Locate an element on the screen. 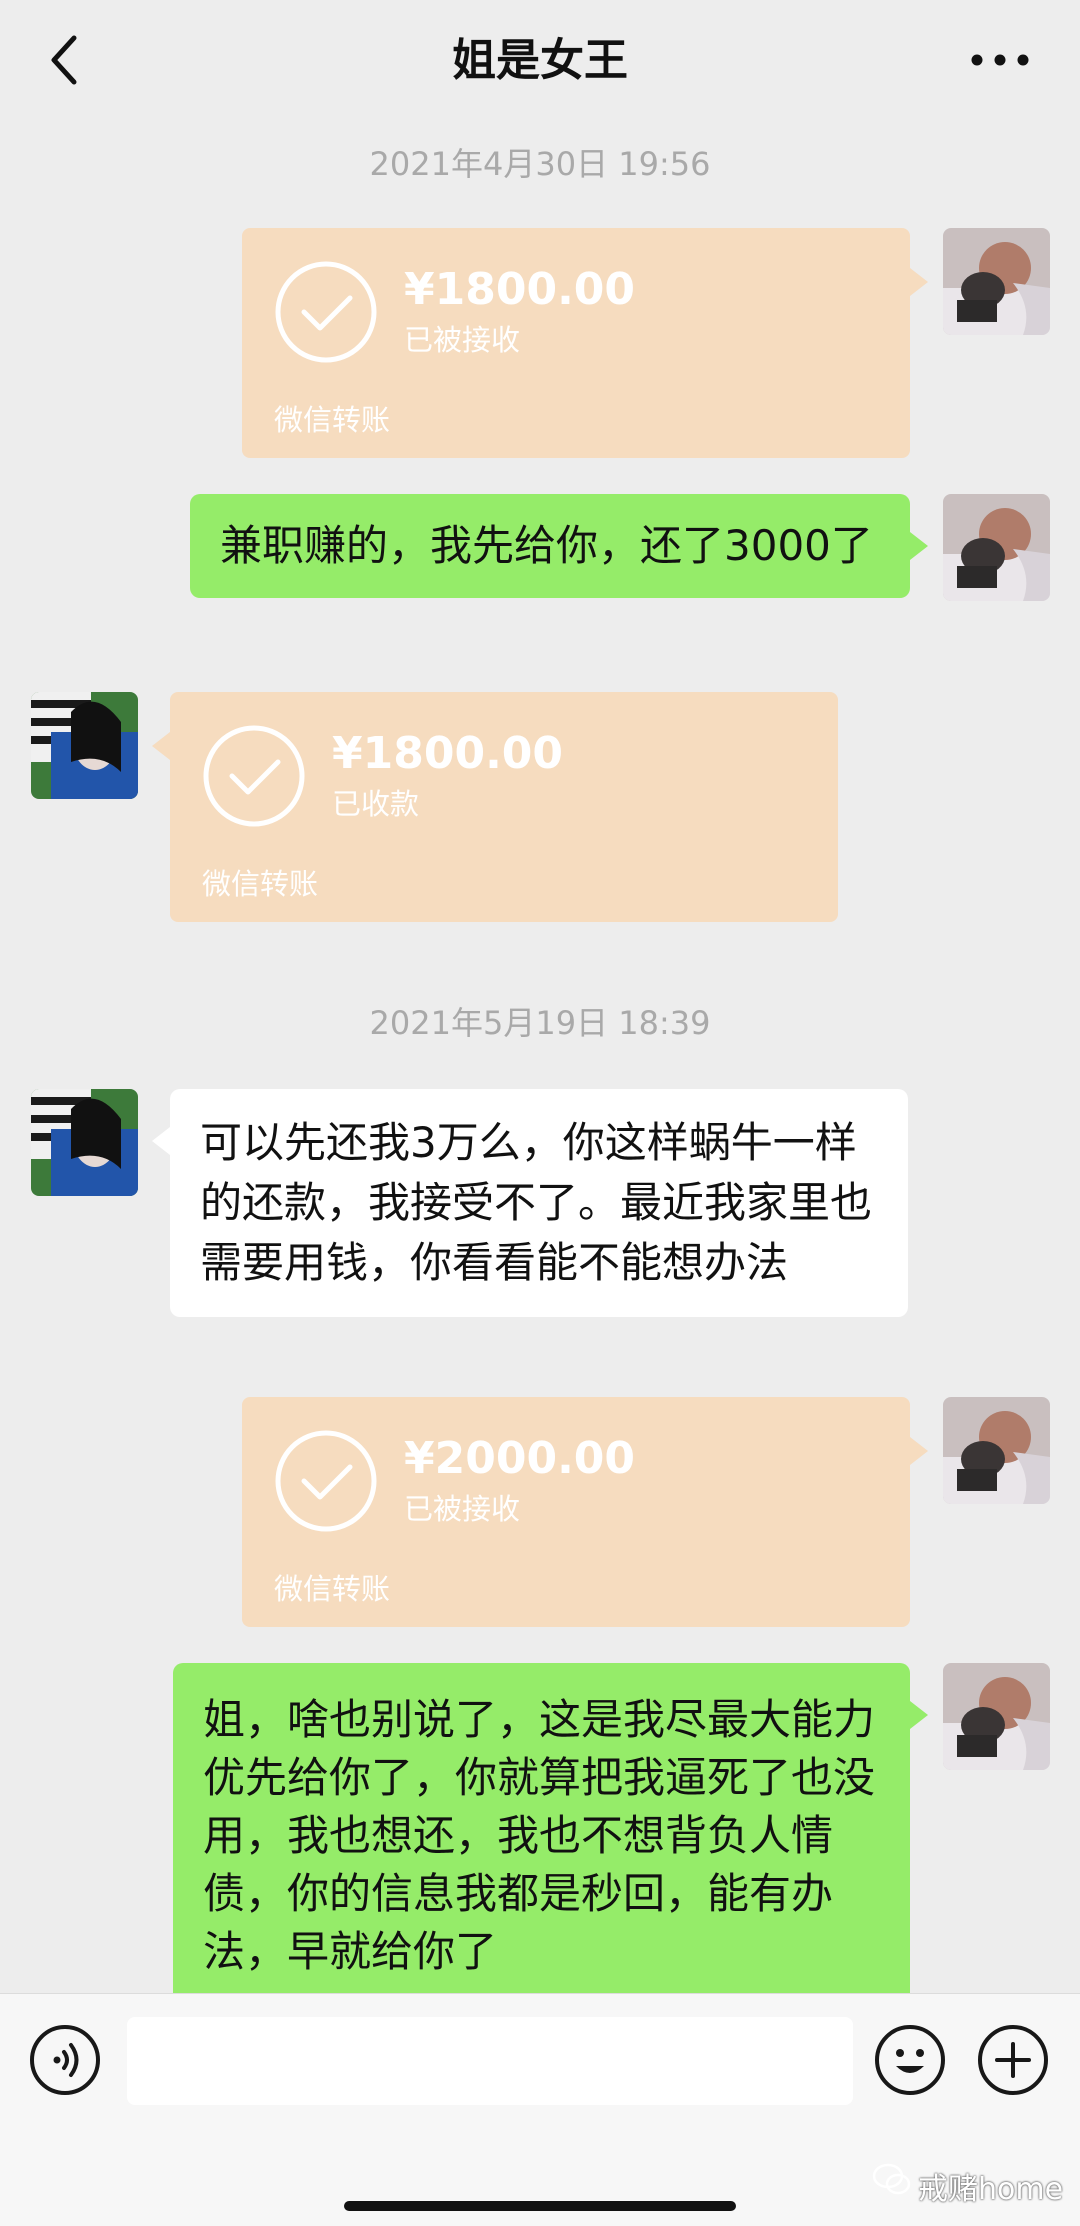 The height and width of the screenshot is (2226, 1080). chat-header: 姐是女王 is located at coordinates (540, 60).